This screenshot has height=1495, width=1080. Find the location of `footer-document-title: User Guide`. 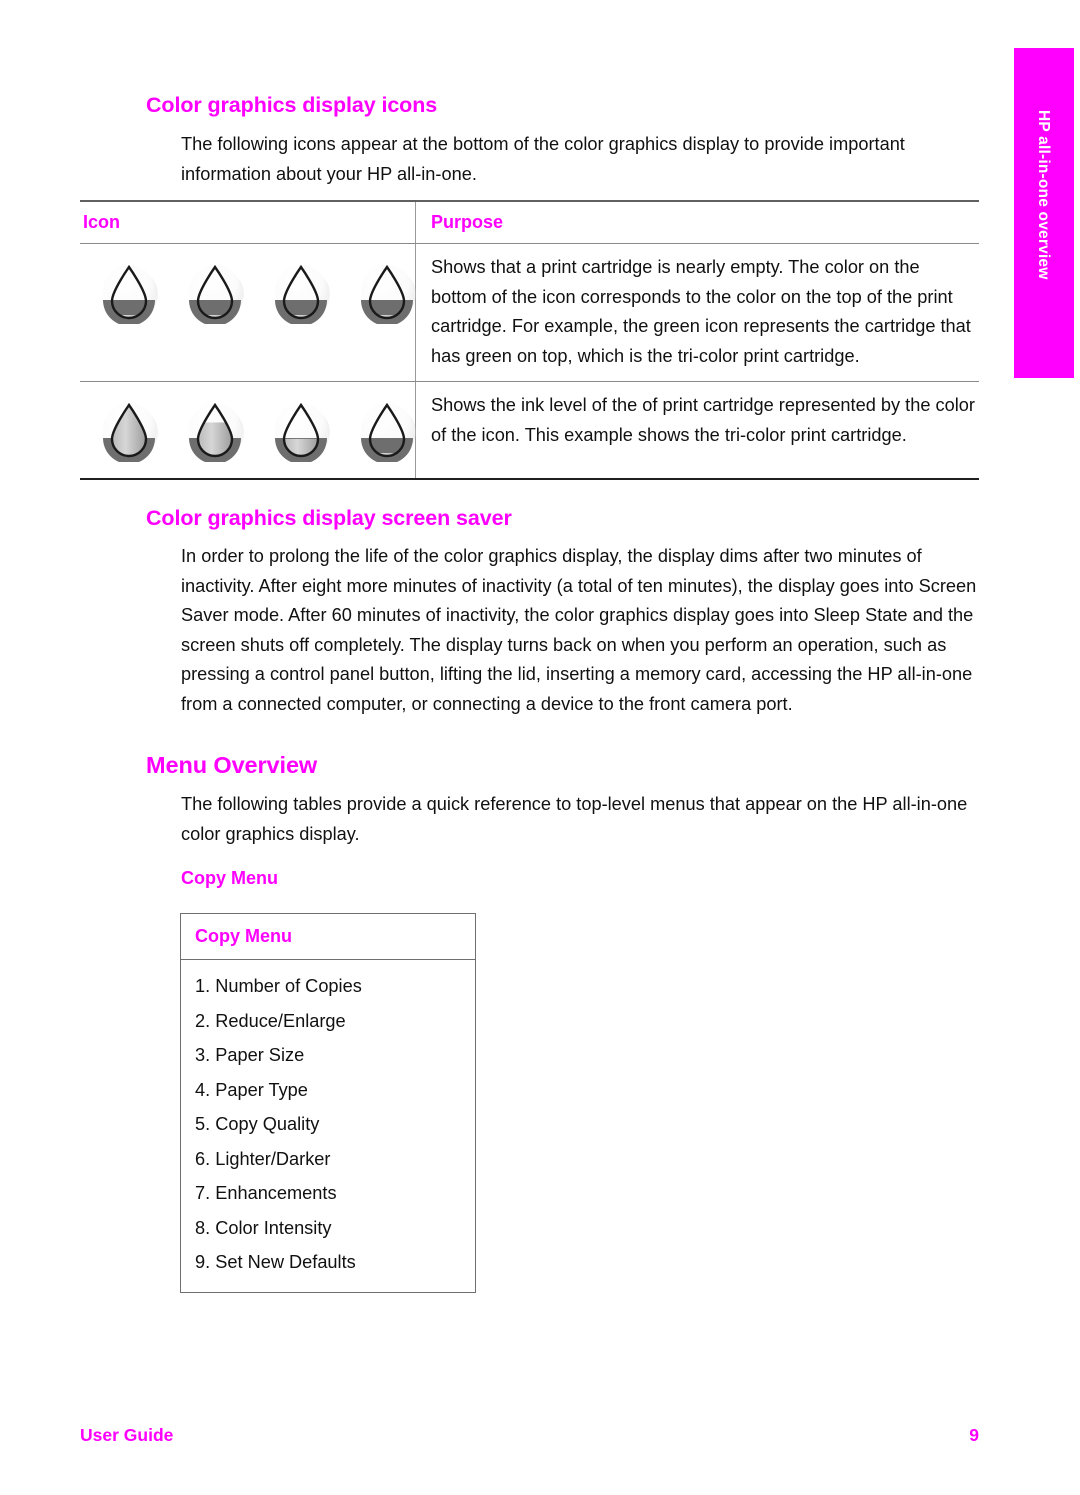

footer-document-title: User Guide is located at coordinates (127, 1435).